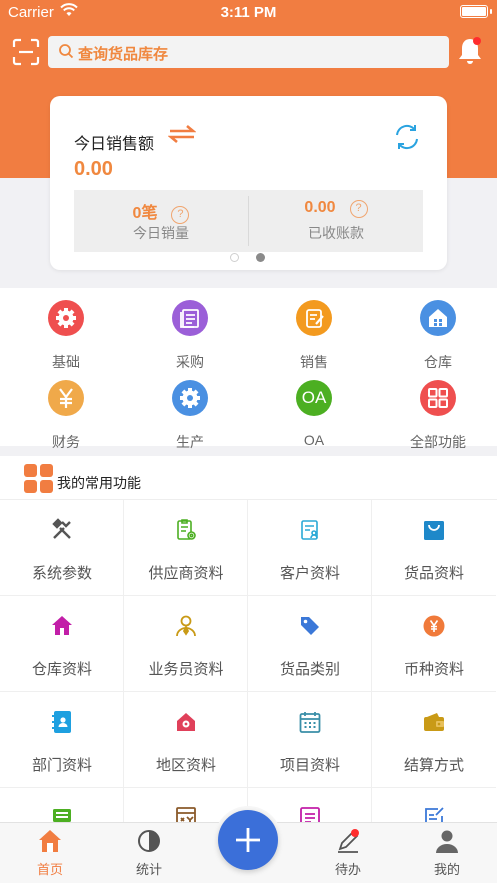 This screenshot has width=497, height=883. I want to click on sales-title: 今日销售额, so click(114, 144).